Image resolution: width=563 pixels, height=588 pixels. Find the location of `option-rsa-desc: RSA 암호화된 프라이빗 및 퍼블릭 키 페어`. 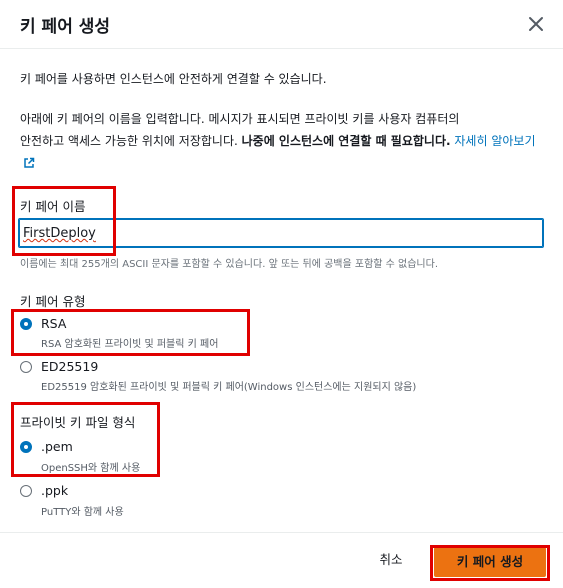

option-rsa-desc: RSA 암호화된 프라이빗 및 퍼블릭 키 페어 is located at coordinates (130, 344).